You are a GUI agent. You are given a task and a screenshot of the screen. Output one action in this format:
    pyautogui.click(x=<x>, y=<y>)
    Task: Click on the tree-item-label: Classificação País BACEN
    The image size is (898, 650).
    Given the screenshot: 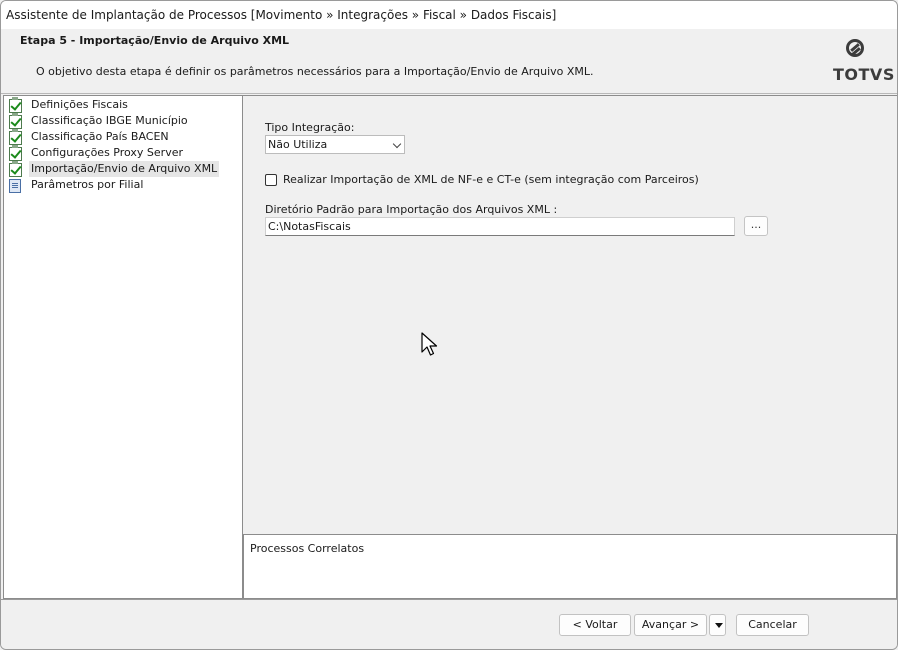 What is the action you would take?
    pyautogui.click(x=100, y=136)
    